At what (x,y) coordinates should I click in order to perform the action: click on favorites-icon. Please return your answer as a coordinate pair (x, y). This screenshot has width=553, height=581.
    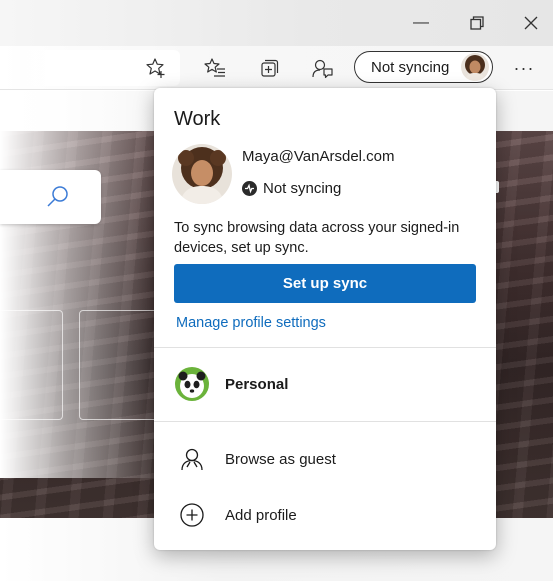
    Looking at the image, I should click on (214, 67).